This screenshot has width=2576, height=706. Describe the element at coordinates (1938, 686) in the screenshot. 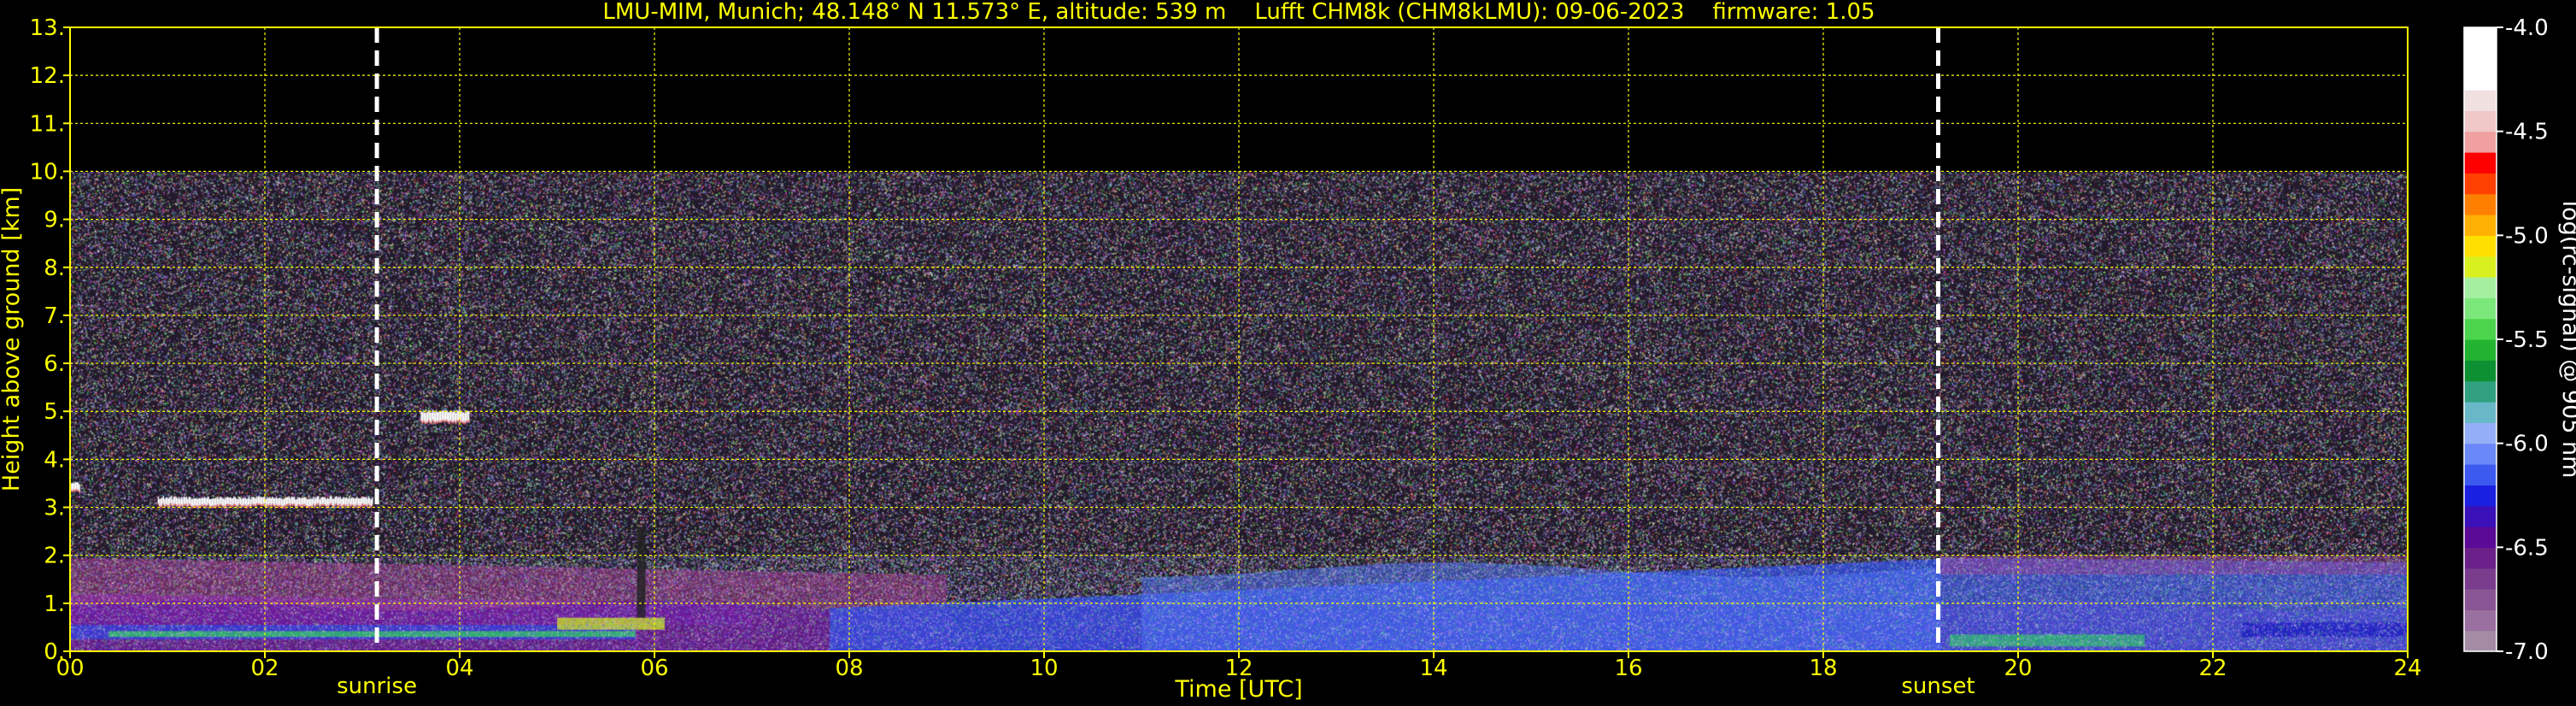

I see `marker-label-sunset: sunset` at that location.